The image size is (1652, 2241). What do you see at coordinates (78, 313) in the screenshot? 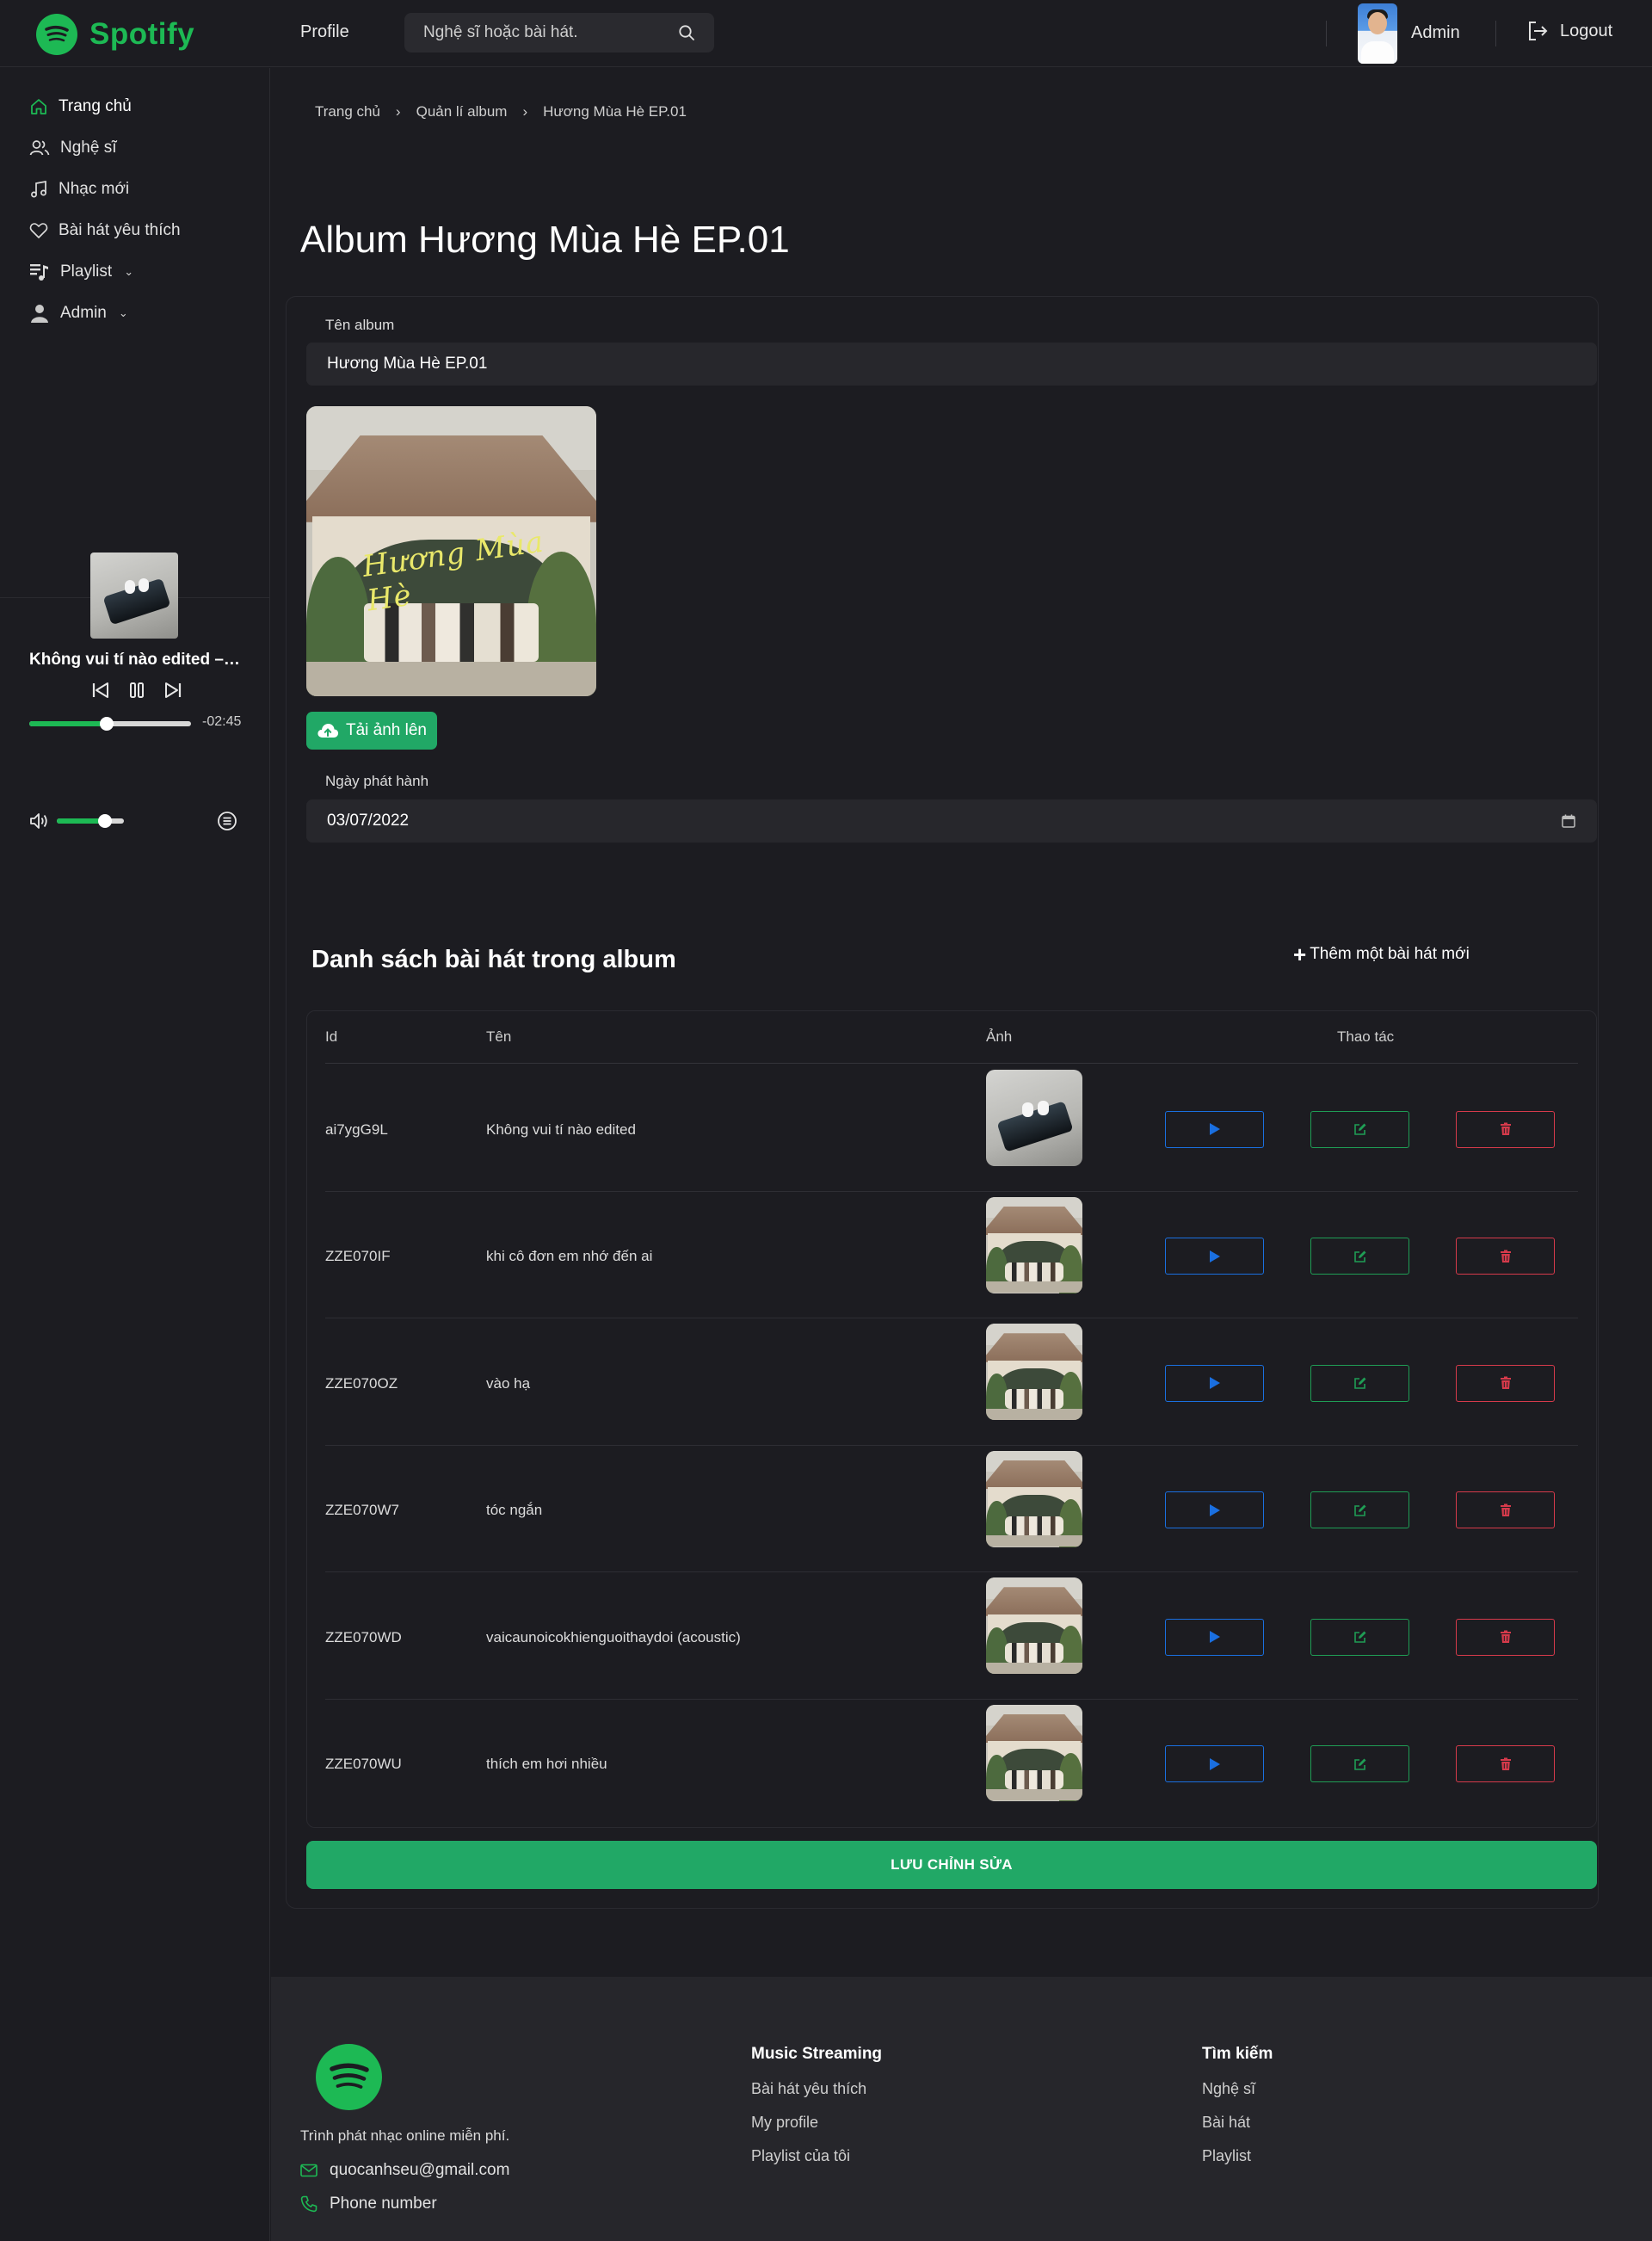
I see `sidebar-item-admin: Admin ⌄` at bounding box center [78, 313].